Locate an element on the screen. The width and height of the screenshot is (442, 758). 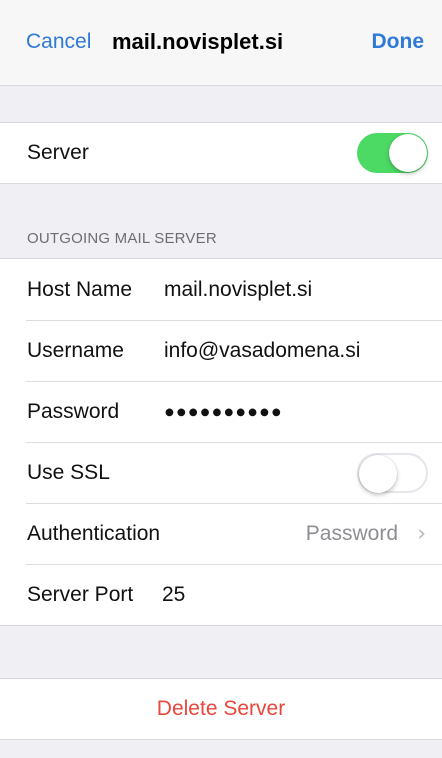
password-row: Password ●●●●●●●●●● is located at coordinates (221, 411).